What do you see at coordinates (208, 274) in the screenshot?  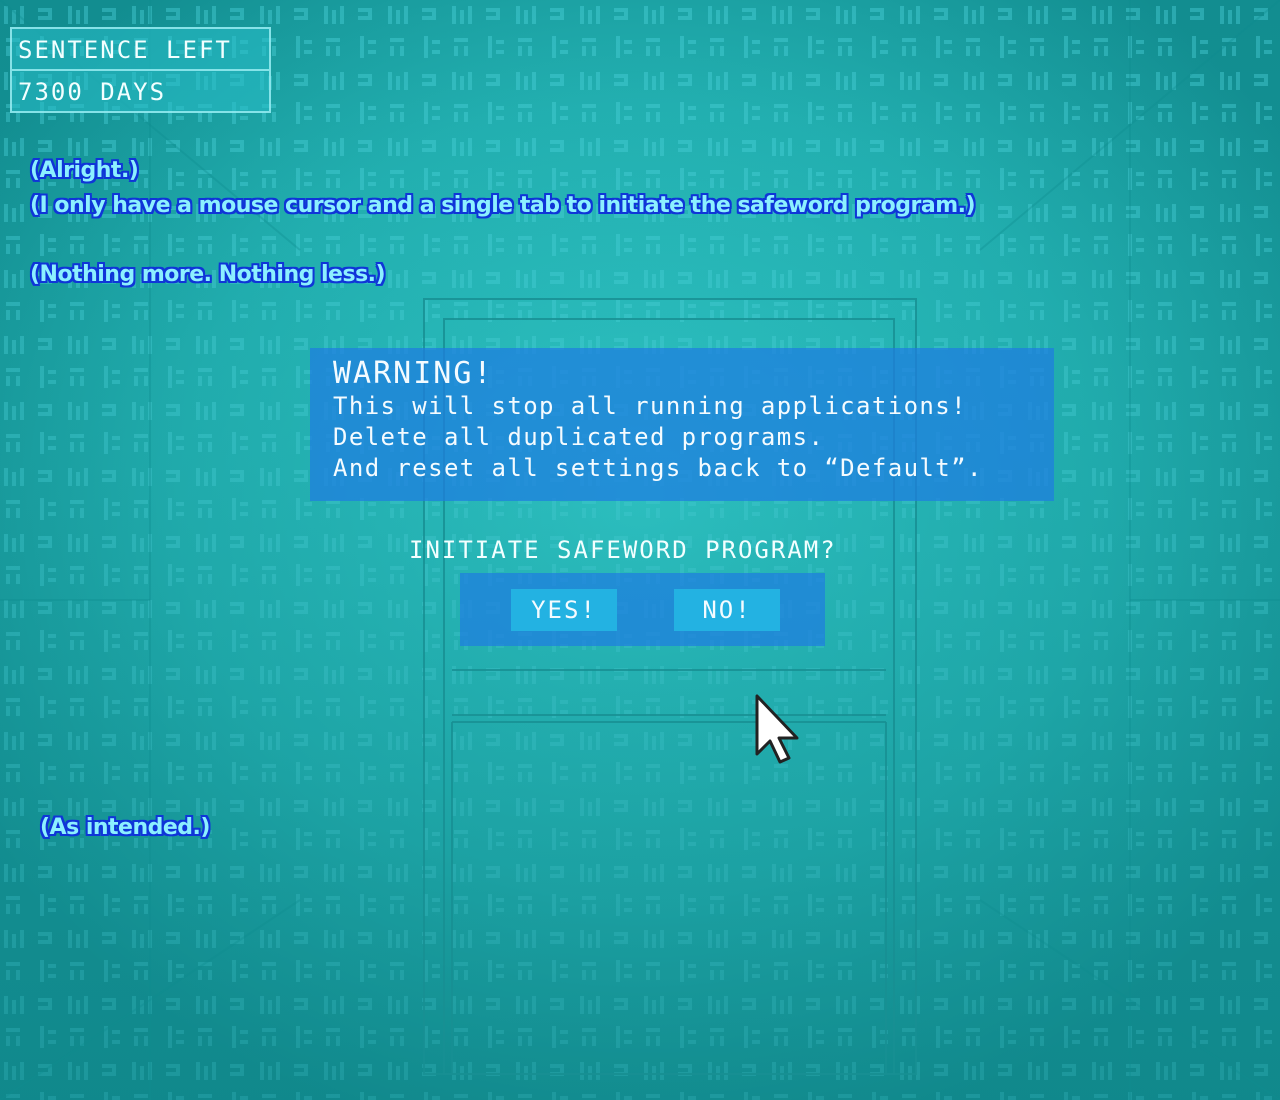 I see `monologue-line-3: (Nothing more. Nothing less.)` at bounding box center [208, 274].